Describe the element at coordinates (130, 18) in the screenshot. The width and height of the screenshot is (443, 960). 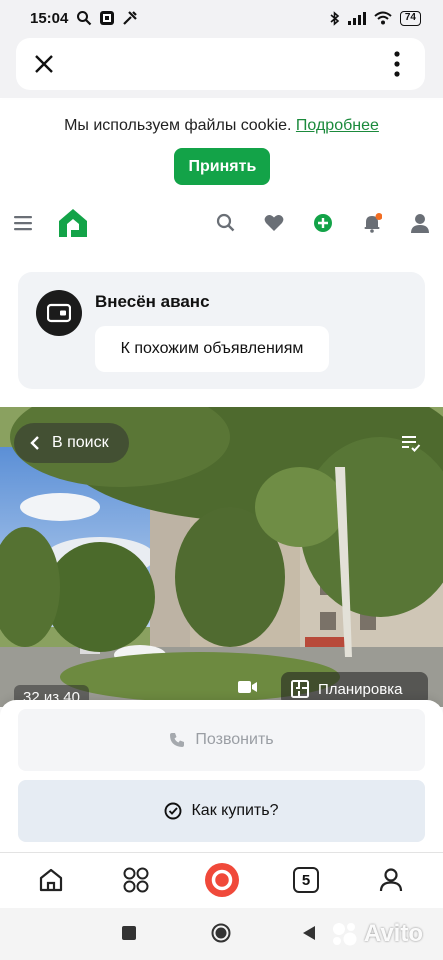
I see `tools-notification-icon` at that location.